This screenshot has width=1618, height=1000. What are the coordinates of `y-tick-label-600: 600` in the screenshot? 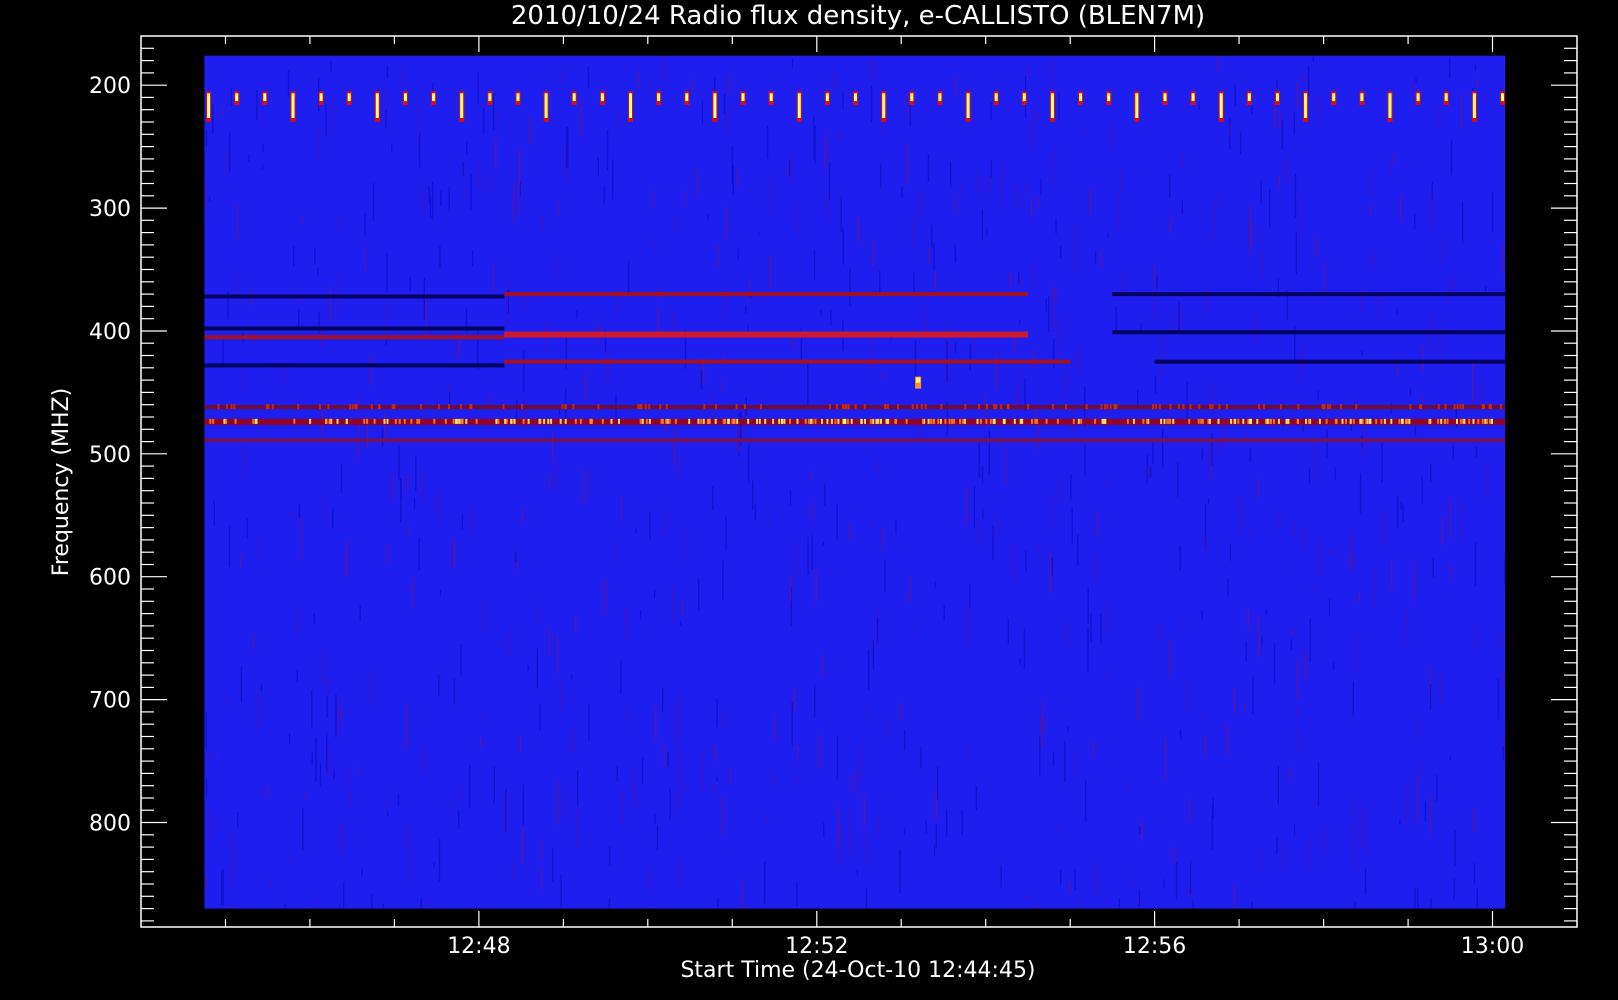 It's located at (110, 578).